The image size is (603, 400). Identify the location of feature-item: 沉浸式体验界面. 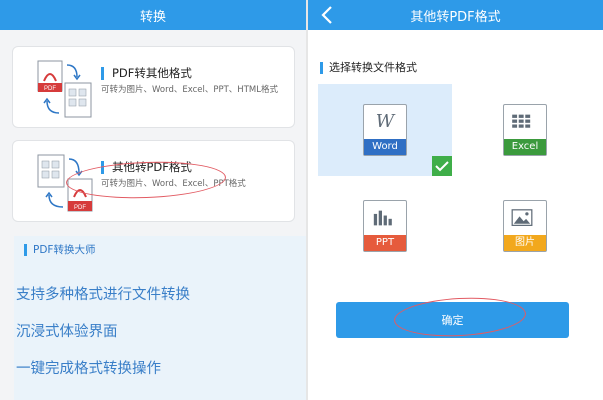
(67, 332).